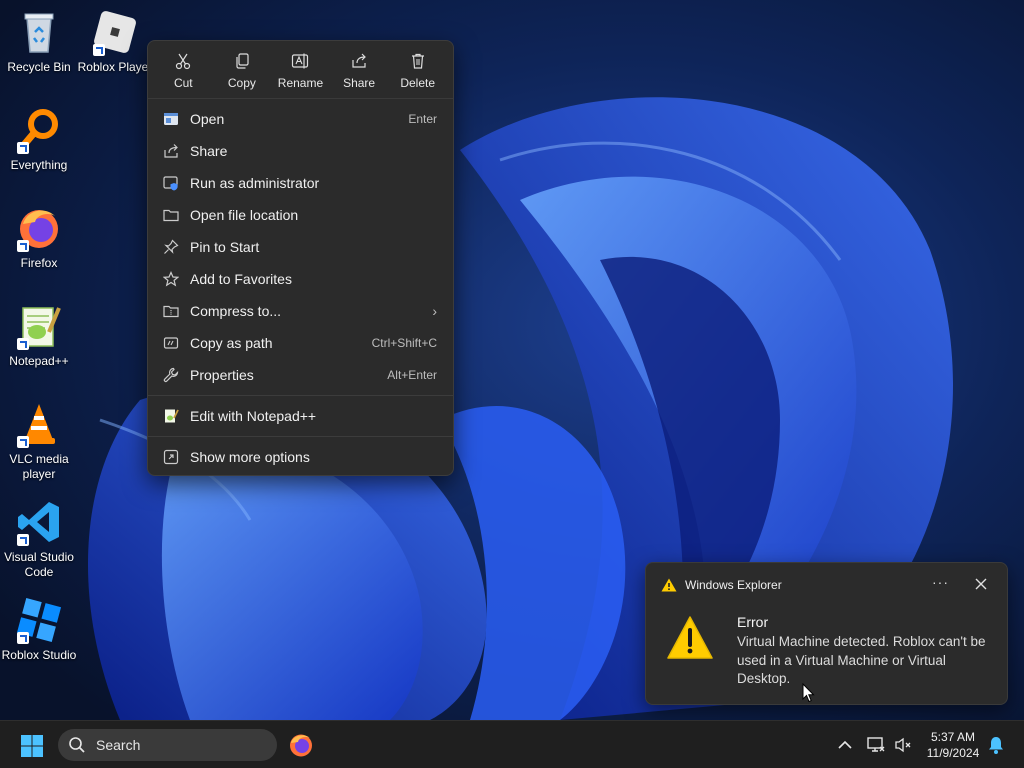 Image resolution: width=1024 pixels, height=768 pixels. Describe the element at coordinates (242, 69) in the screenshot. I see `copy-button: Copy` at that location.